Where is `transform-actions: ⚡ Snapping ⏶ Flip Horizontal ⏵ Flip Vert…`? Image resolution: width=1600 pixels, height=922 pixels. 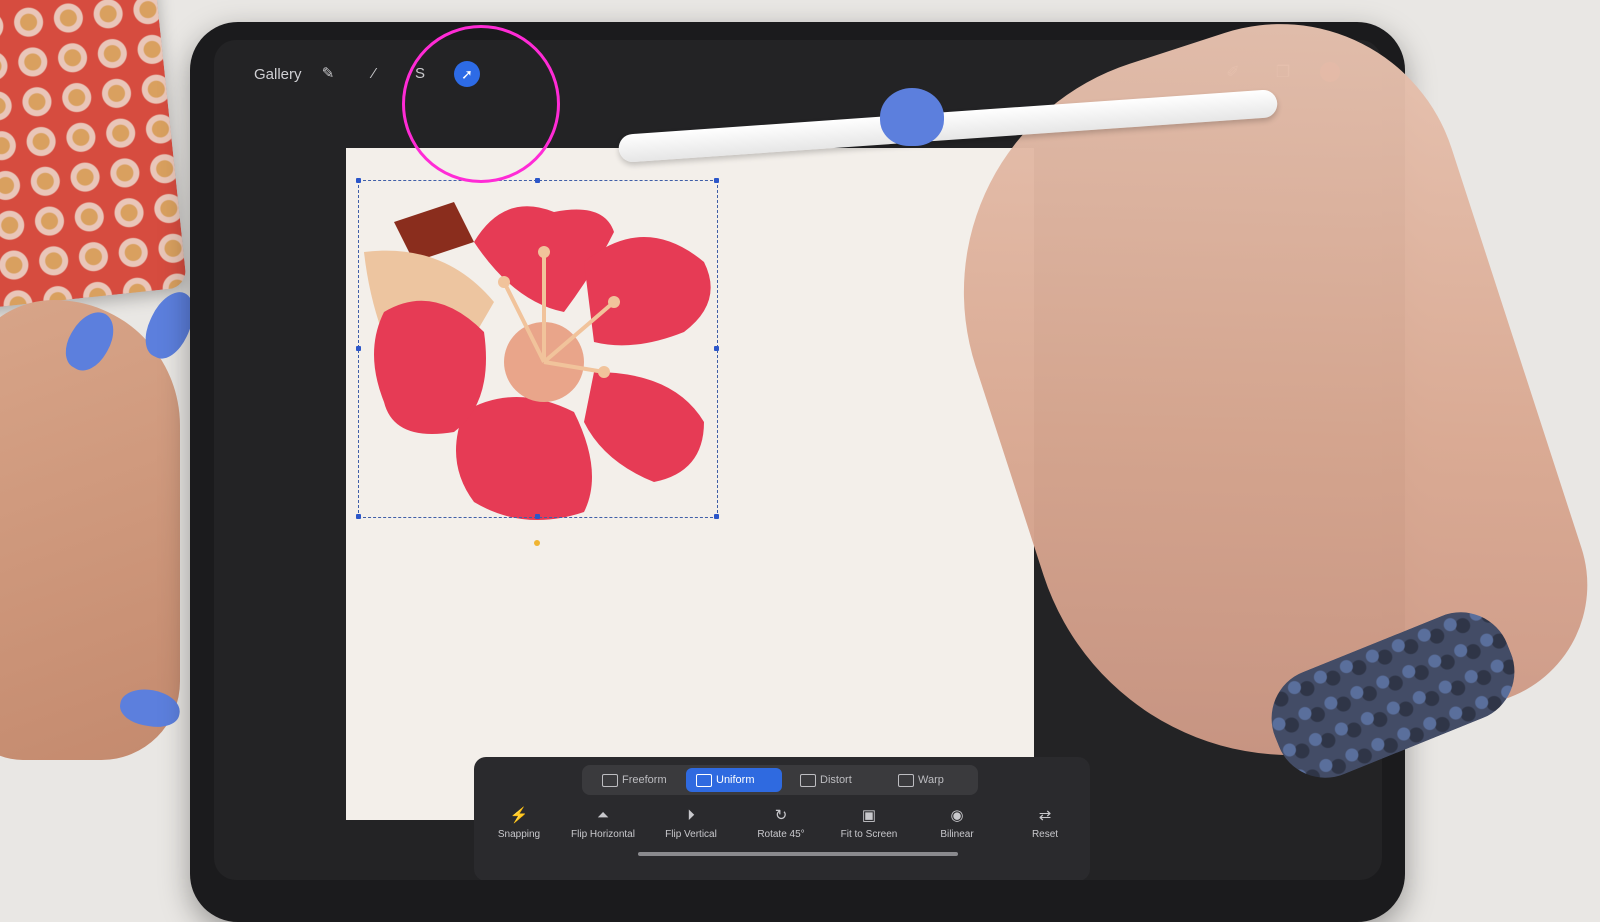
transform-actions: ⚡ Snapping ⏶ Flip Horizontal ⏵ Flip Vert… is located at coordinates (782, 835).